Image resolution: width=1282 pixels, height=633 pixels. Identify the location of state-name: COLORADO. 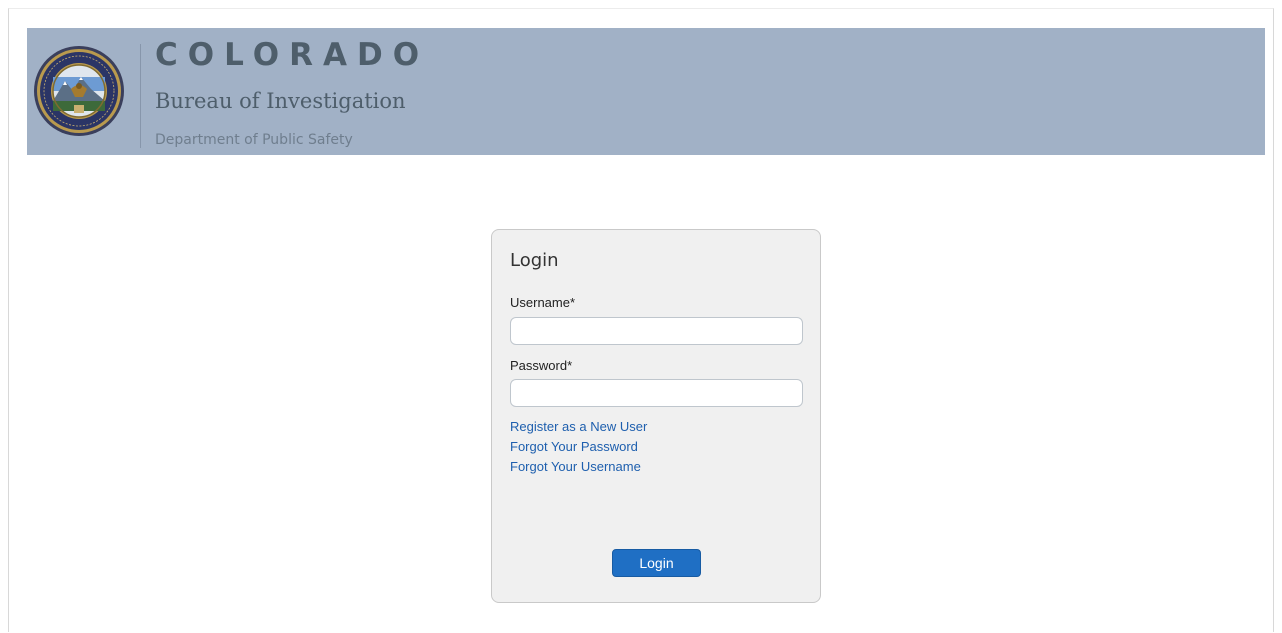
(292, 55).